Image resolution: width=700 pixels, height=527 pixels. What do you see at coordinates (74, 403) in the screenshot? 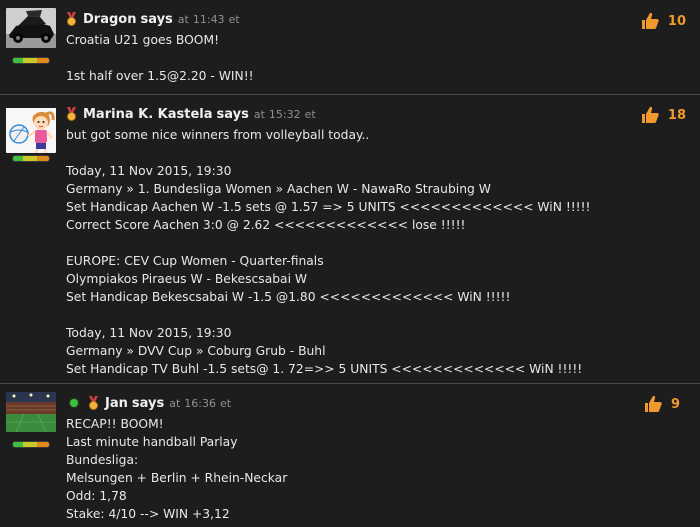
I see `online-status-dot` at bounding box center [74, 403].